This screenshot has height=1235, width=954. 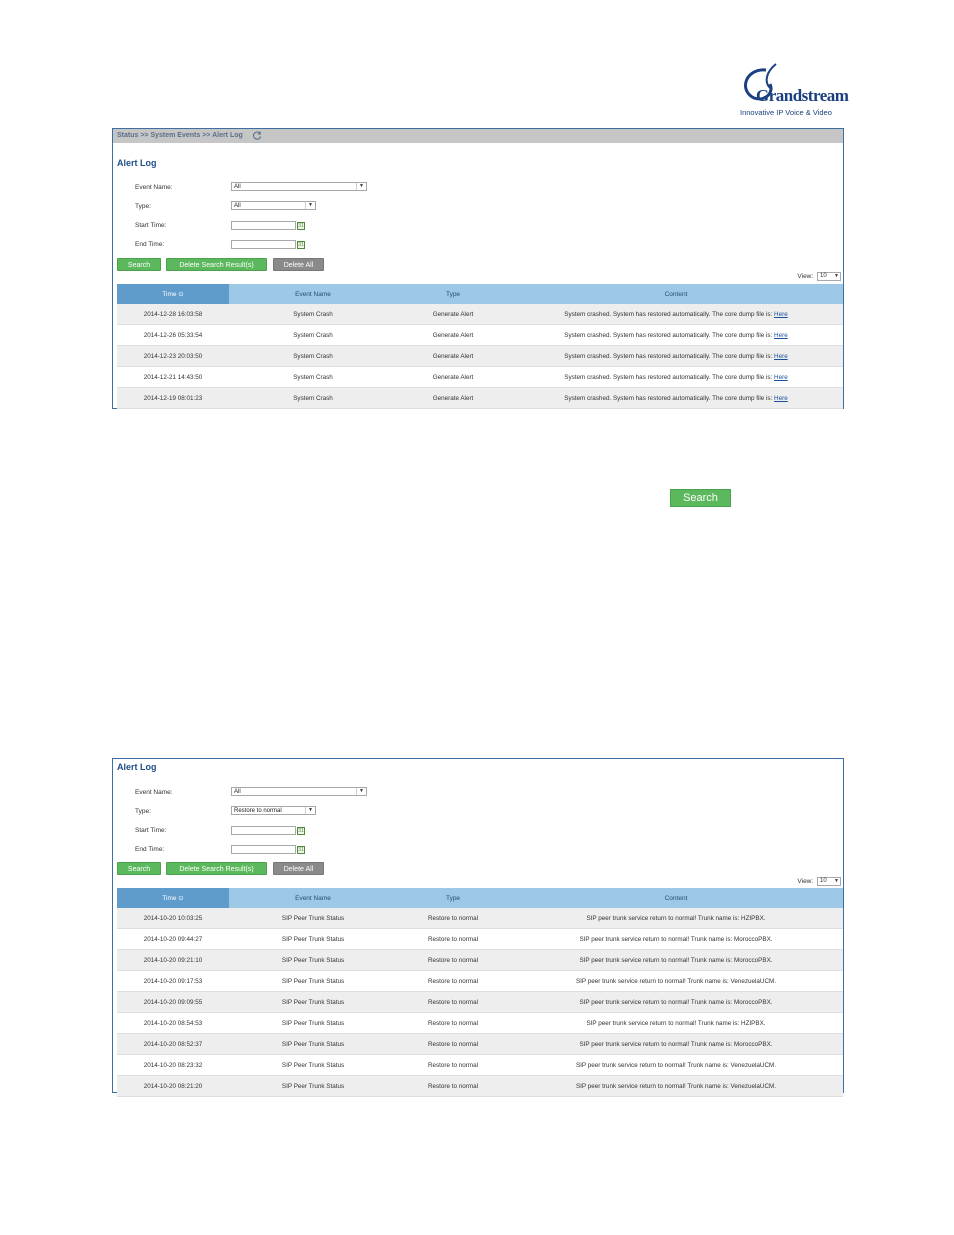 What do you see at coordinates (173, 1044) in the screenshot?
I see `time-cell: 2014-10-20 08:52:37` at bounding box center [173, 1044].